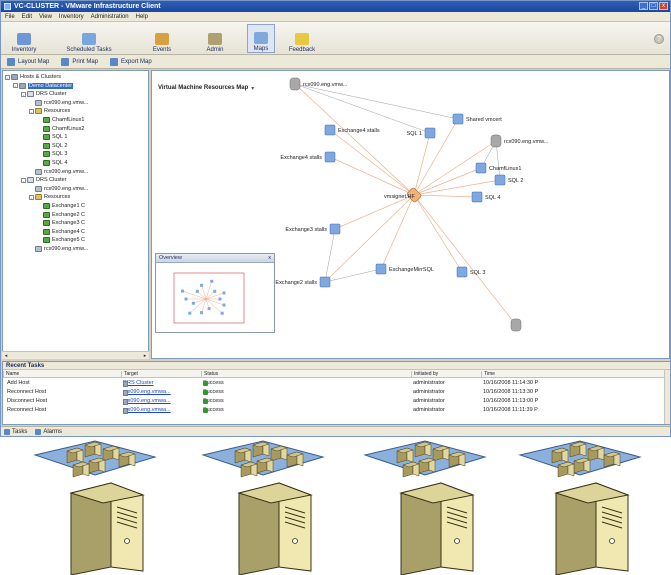 Image resolution: width=671 pixels, height=575 pixels. I want to click on scroll-left-icon: ◂, so click(6, 356).